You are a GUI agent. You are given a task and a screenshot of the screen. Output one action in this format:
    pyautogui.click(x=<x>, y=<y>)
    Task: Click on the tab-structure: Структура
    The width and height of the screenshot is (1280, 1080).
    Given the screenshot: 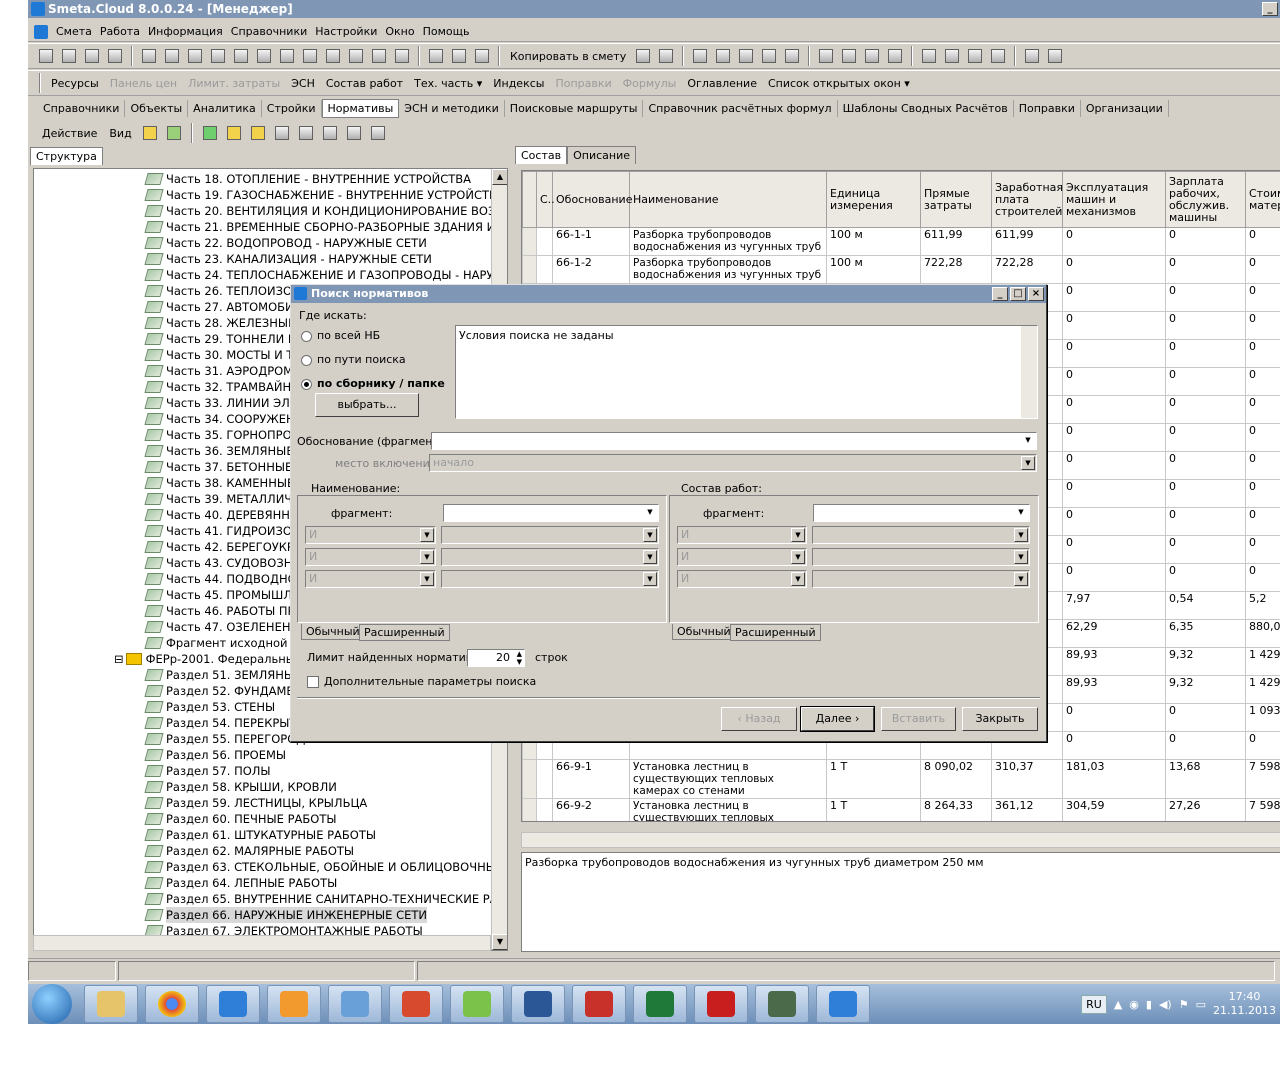 What is the action you would take?
    pyautogui.click(x=66, y=156)
    